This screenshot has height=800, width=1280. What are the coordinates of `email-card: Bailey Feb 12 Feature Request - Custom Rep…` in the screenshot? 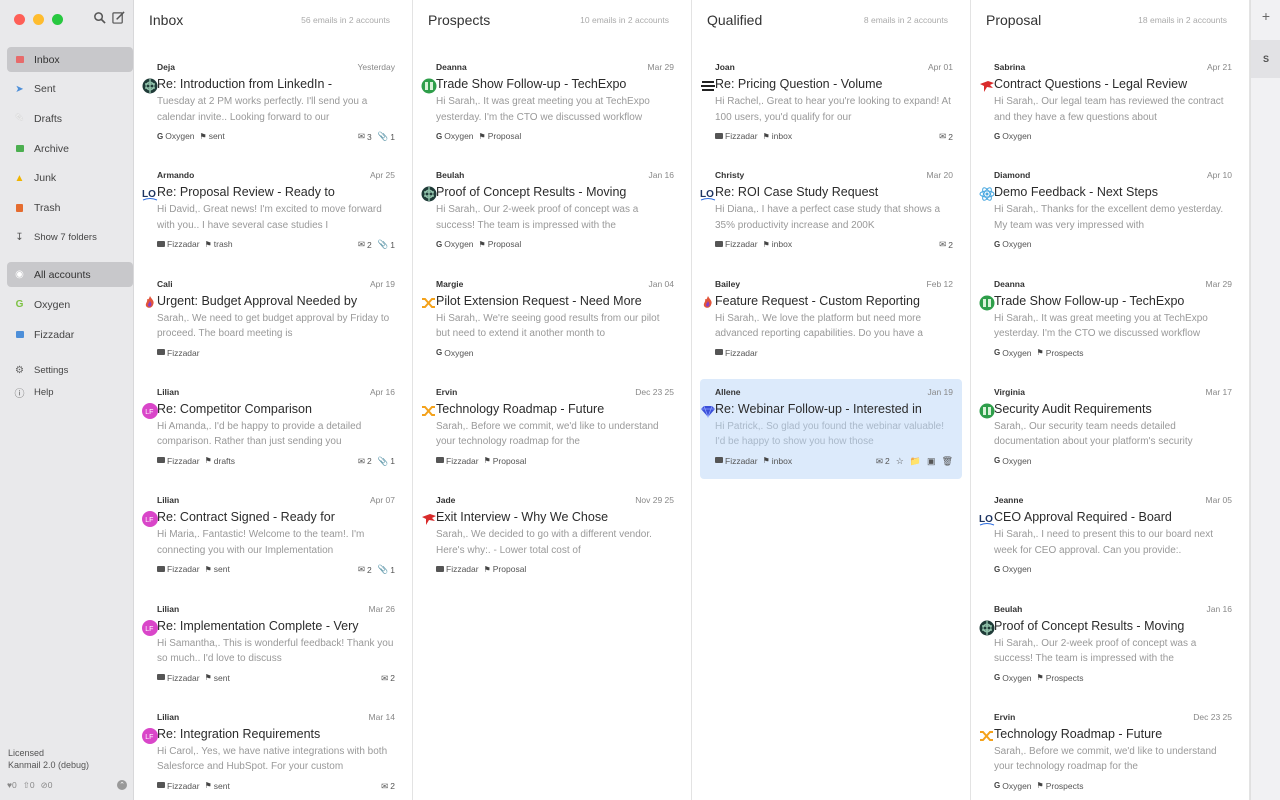 It's located at (831, 321).